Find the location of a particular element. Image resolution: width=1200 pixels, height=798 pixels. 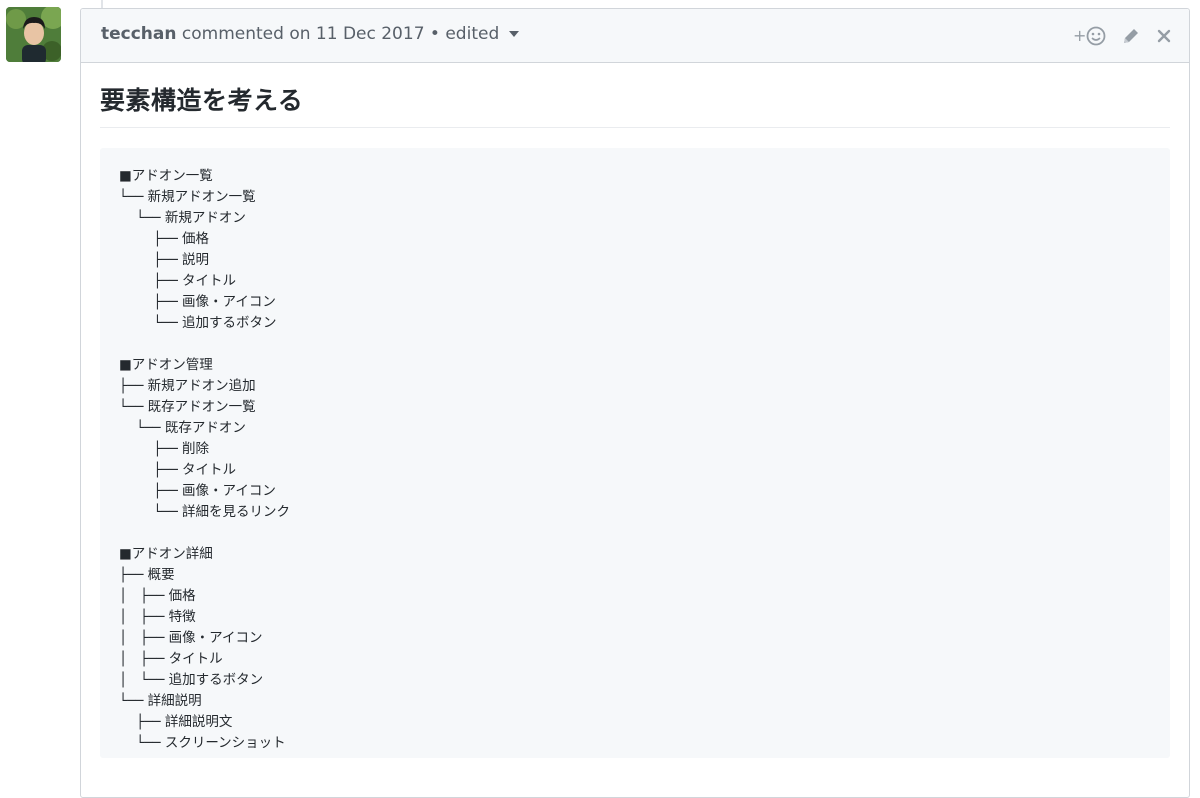

edit-button is located at coordinates (1131, 36).